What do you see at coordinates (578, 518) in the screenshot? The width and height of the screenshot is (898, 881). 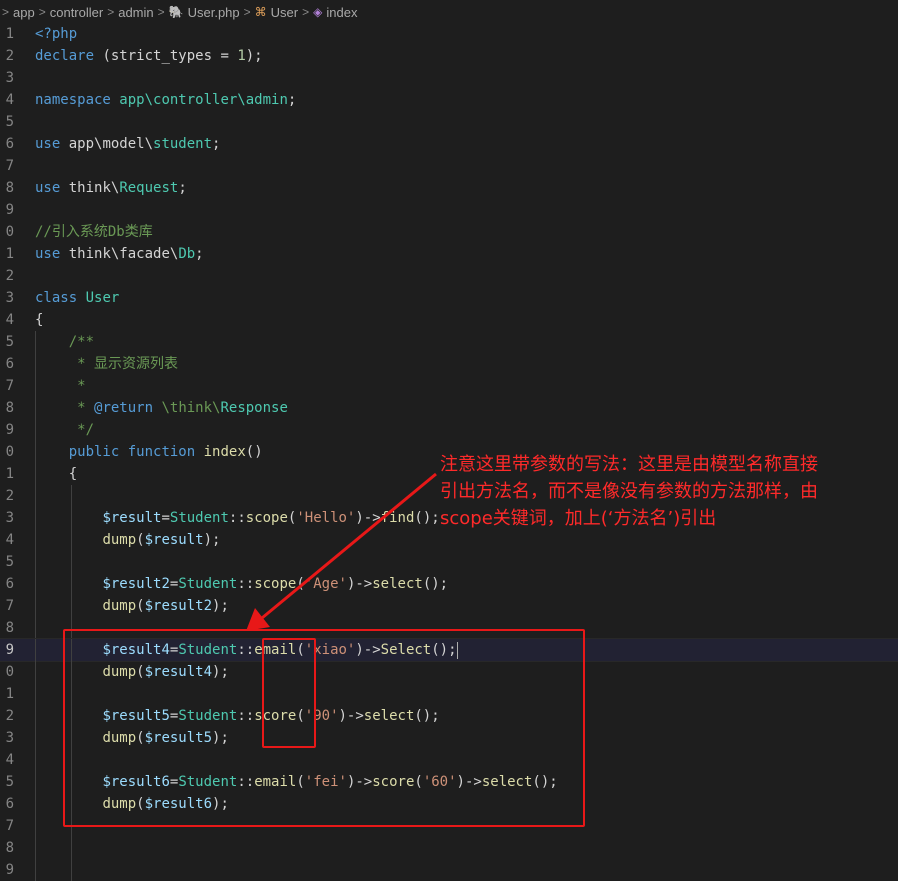 I see `annotation-line: scope关键词，加上(‘方法名’)引出` at bounding box center [578, 518].